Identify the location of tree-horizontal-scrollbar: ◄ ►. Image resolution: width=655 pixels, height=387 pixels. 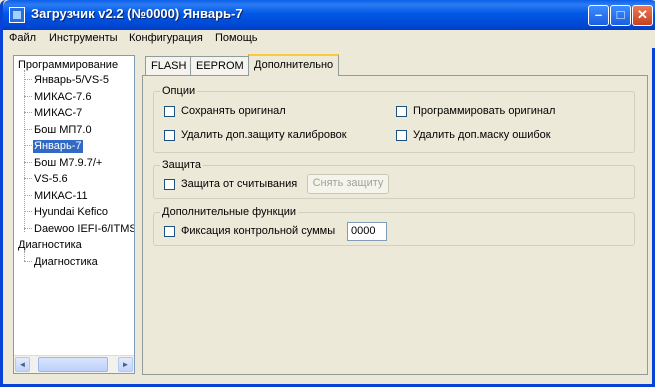
(74, 364).